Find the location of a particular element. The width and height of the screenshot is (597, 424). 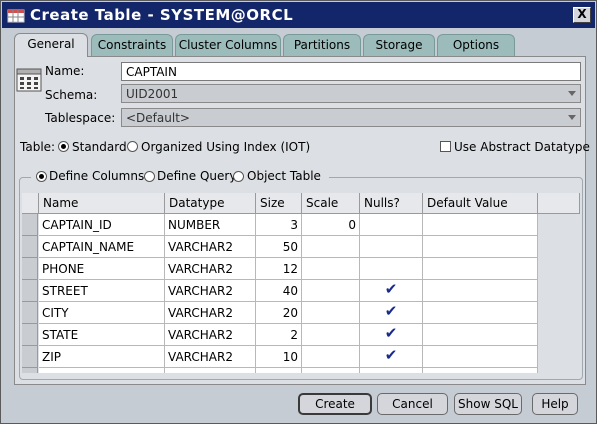

cell-name: CAPTAIN_ID is located at coordinates (102, 225).